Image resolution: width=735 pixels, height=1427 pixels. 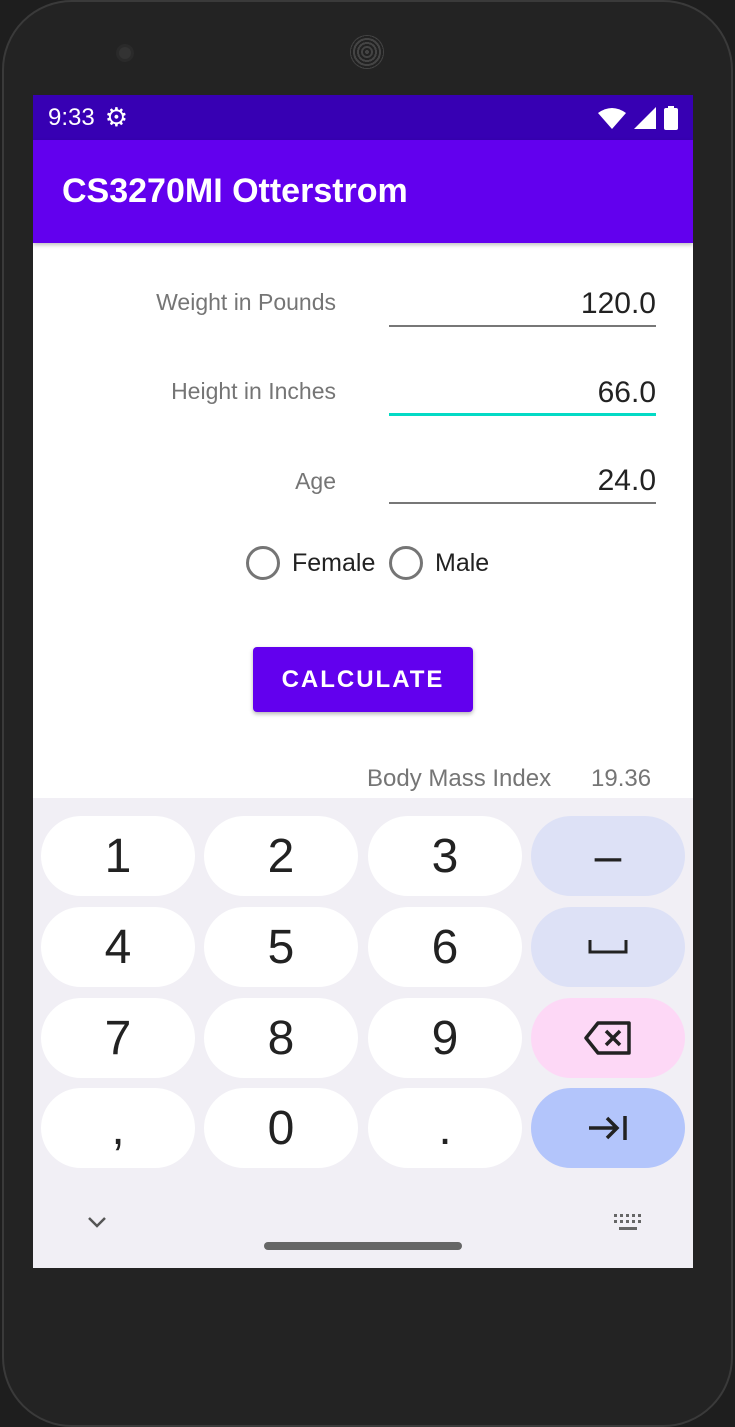 What do you see at coordinates (235, 191) in the screenshot?
I see `app-title: CS3270MI Otterstrom` at bounding box center [235, 191].